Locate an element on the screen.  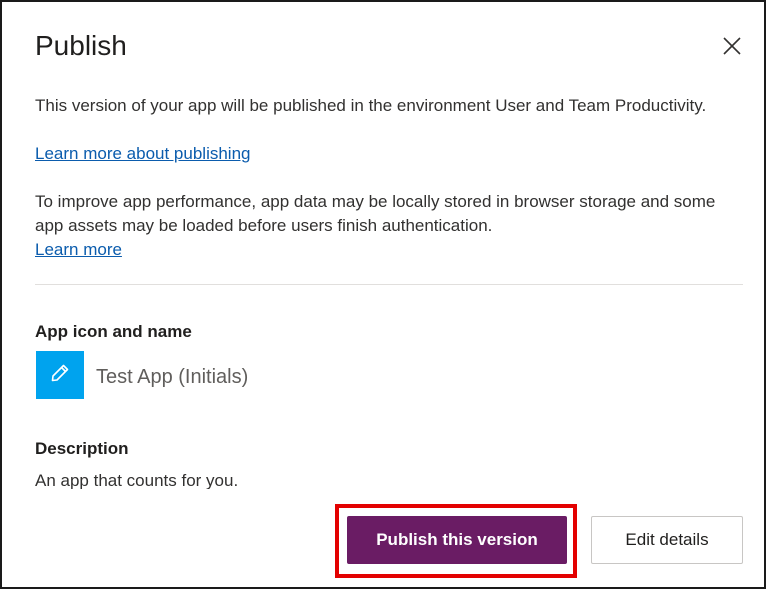
edit-details-button: Edit details is located at coordinates (667, 540).